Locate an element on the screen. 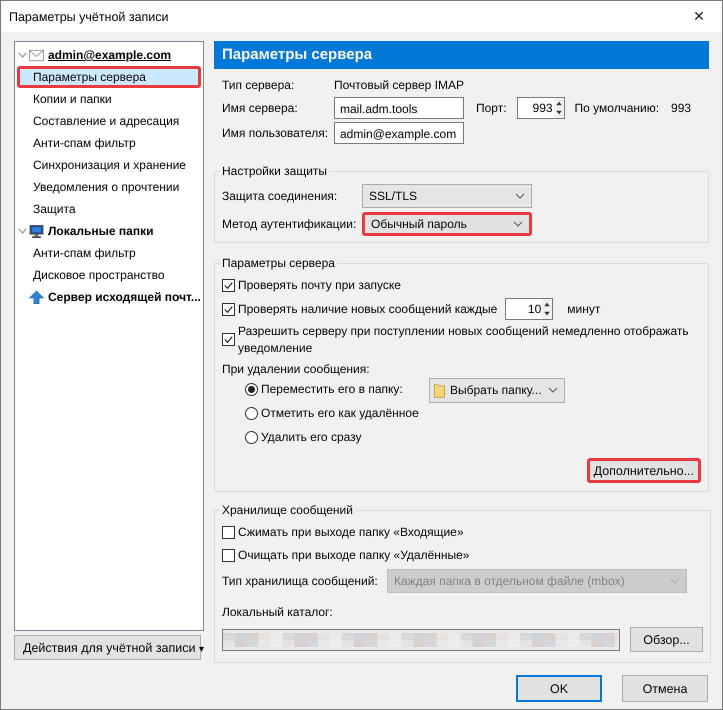 This screenshot has height=710, width=723. envelope-icon is located at coordinates (36, 55).